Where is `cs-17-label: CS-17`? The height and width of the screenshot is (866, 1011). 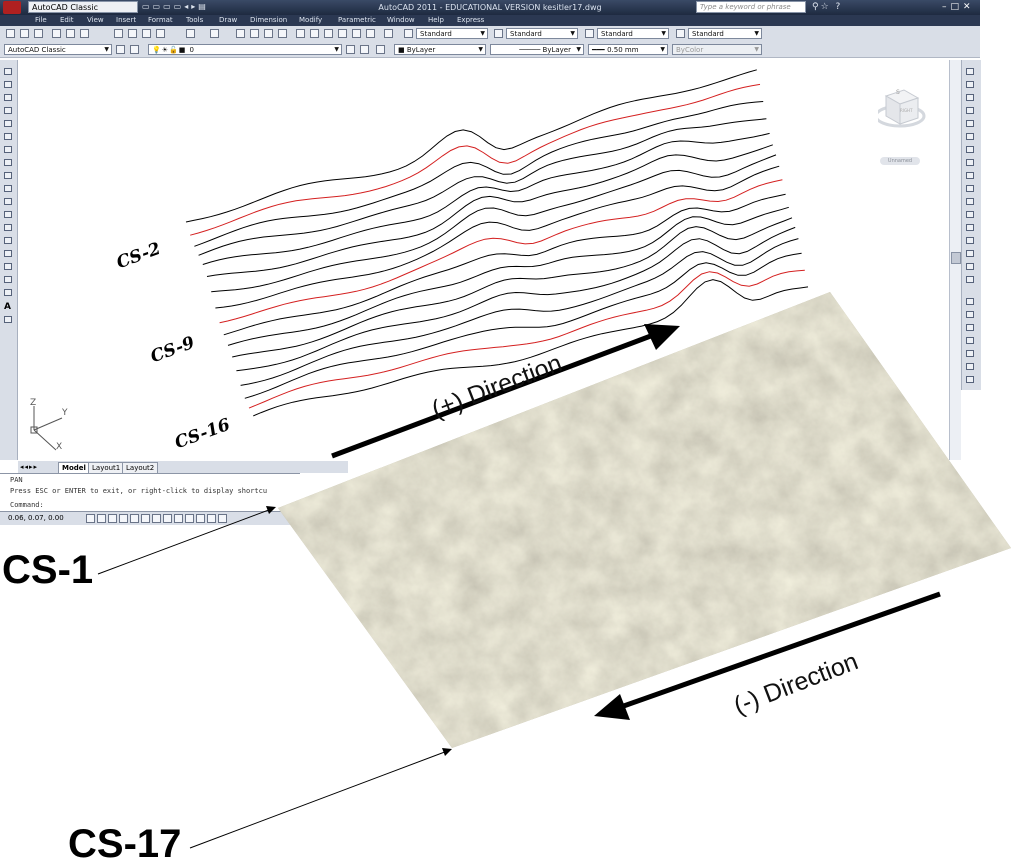 cs-17-label: CS-17 is located at coordinates (125, 844).